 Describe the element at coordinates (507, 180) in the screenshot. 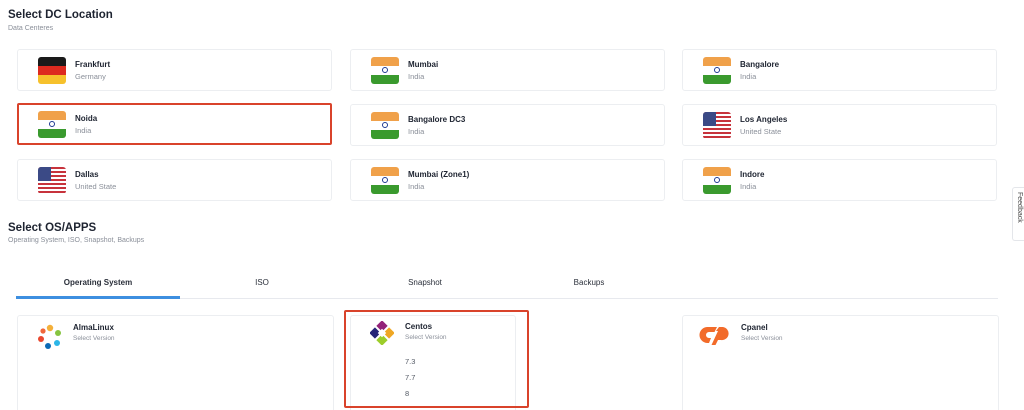

I see `location-card-mumbai-zone1: Mumbai (Zone1) India` at that location.